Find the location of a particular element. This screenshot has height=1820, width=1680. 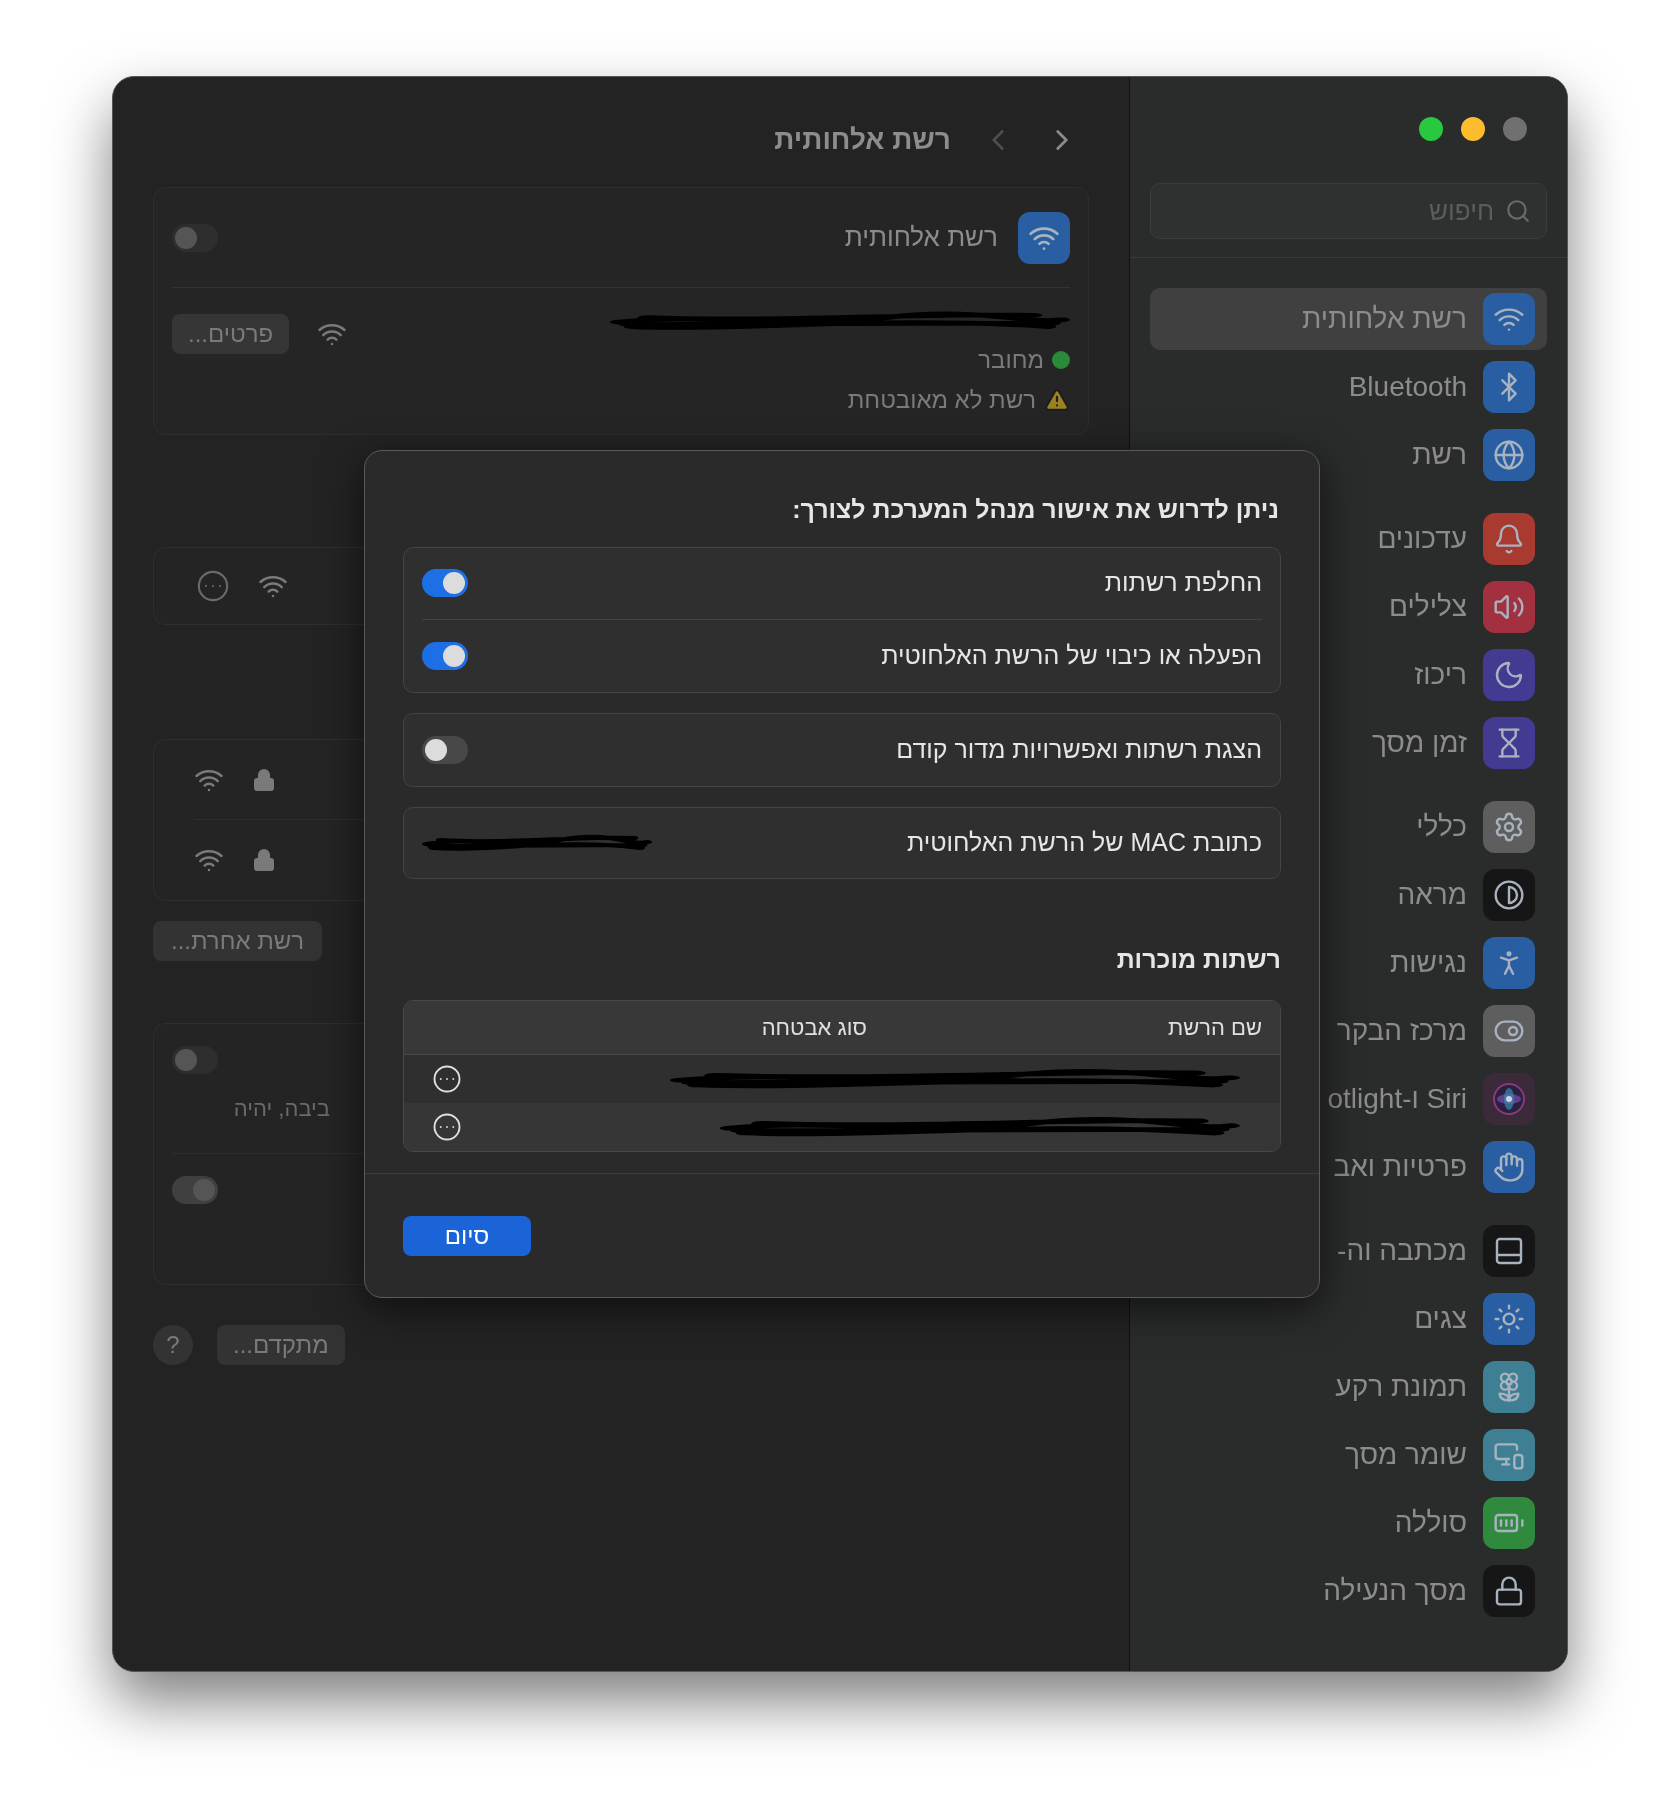

column-header: סוג אבטחה is located at coordinates (814, 1028).